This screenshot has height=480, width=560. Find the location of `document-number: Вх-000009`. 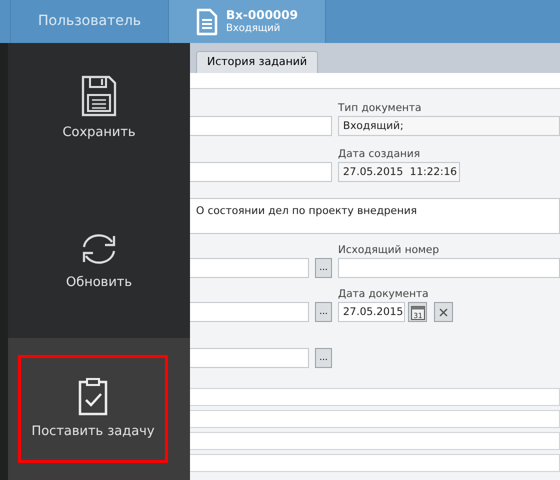

document-number: Вх-000009 is located at coordinates (262, 15).